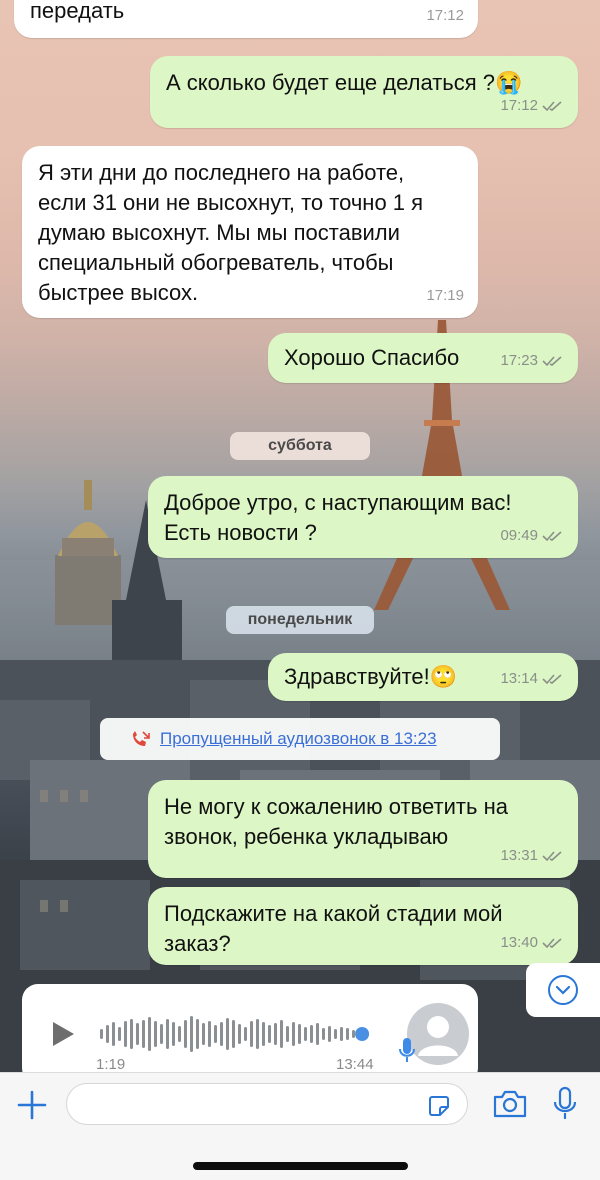  I want to click on missed-call-link: Пропущенный аудиозвонок в 13:23, so click(298, 739).